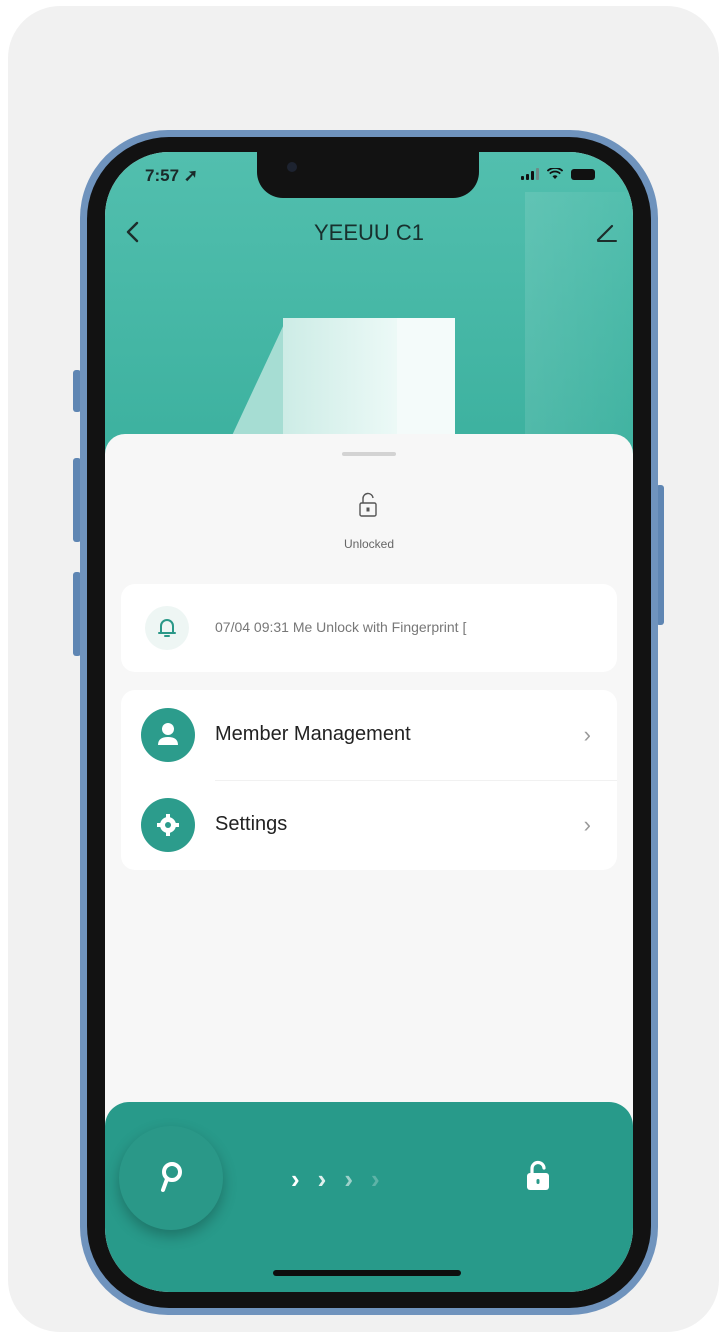 The width and height of the screenshot is (719, 1338). I want to click on menu-card: Member Management › Settings ›, so click(369, 780).